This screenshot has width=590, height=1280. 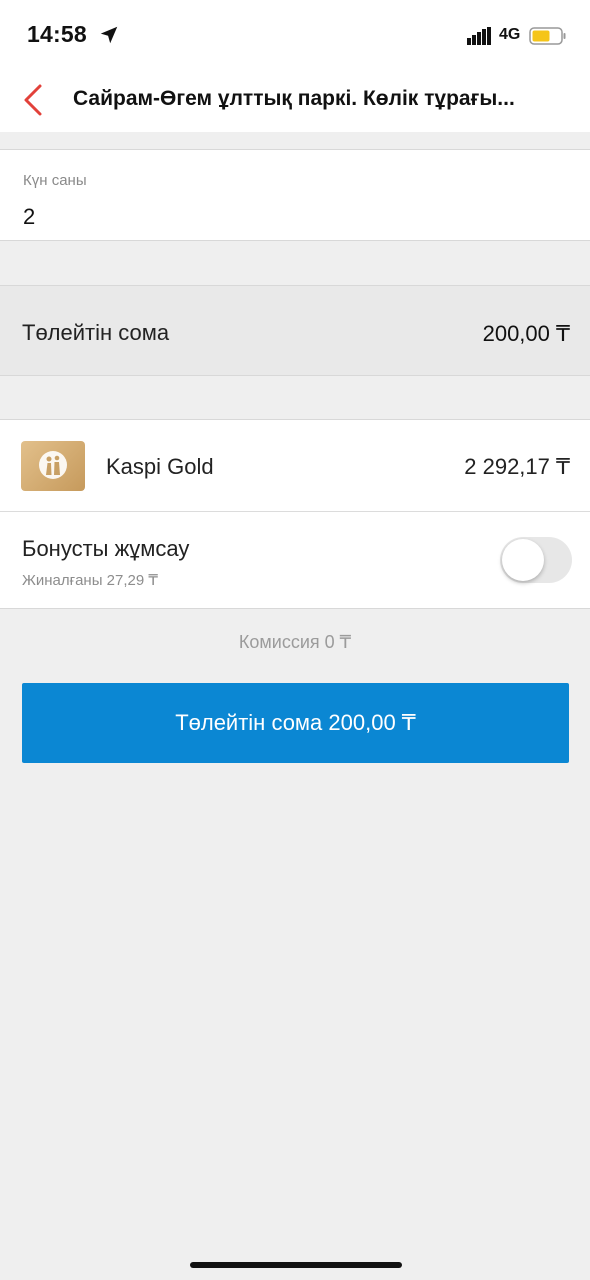 I want to click on days-label: Күн саны, so click(x=55, y=180).